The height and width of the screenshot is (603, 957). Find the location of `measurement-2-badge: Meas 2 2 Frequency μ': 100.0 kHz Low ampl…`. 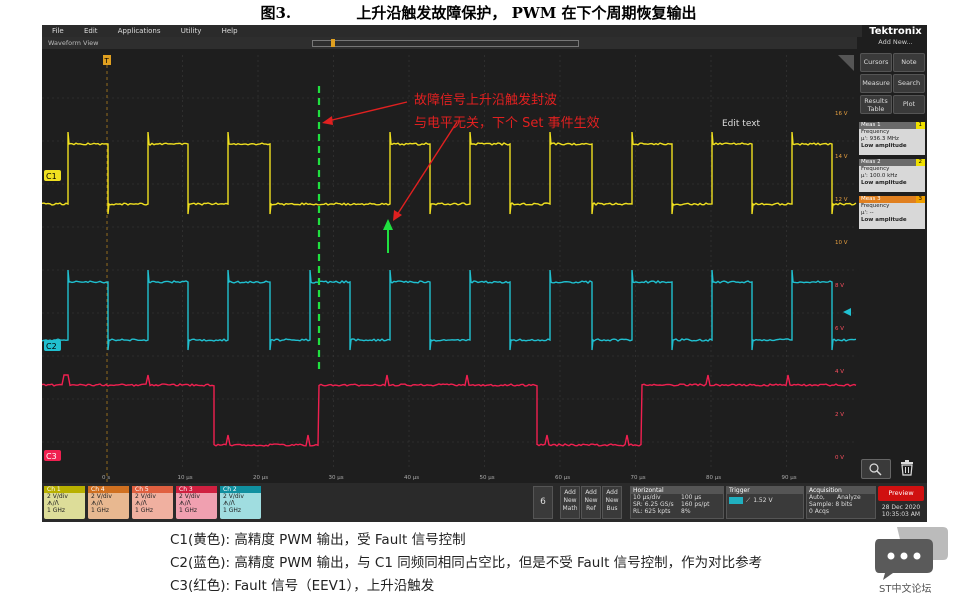

measurement-2-badge: Meas 2 2 Frequency μ': 100.0 kHz Low ampl… is located at coordinates (892, 175).